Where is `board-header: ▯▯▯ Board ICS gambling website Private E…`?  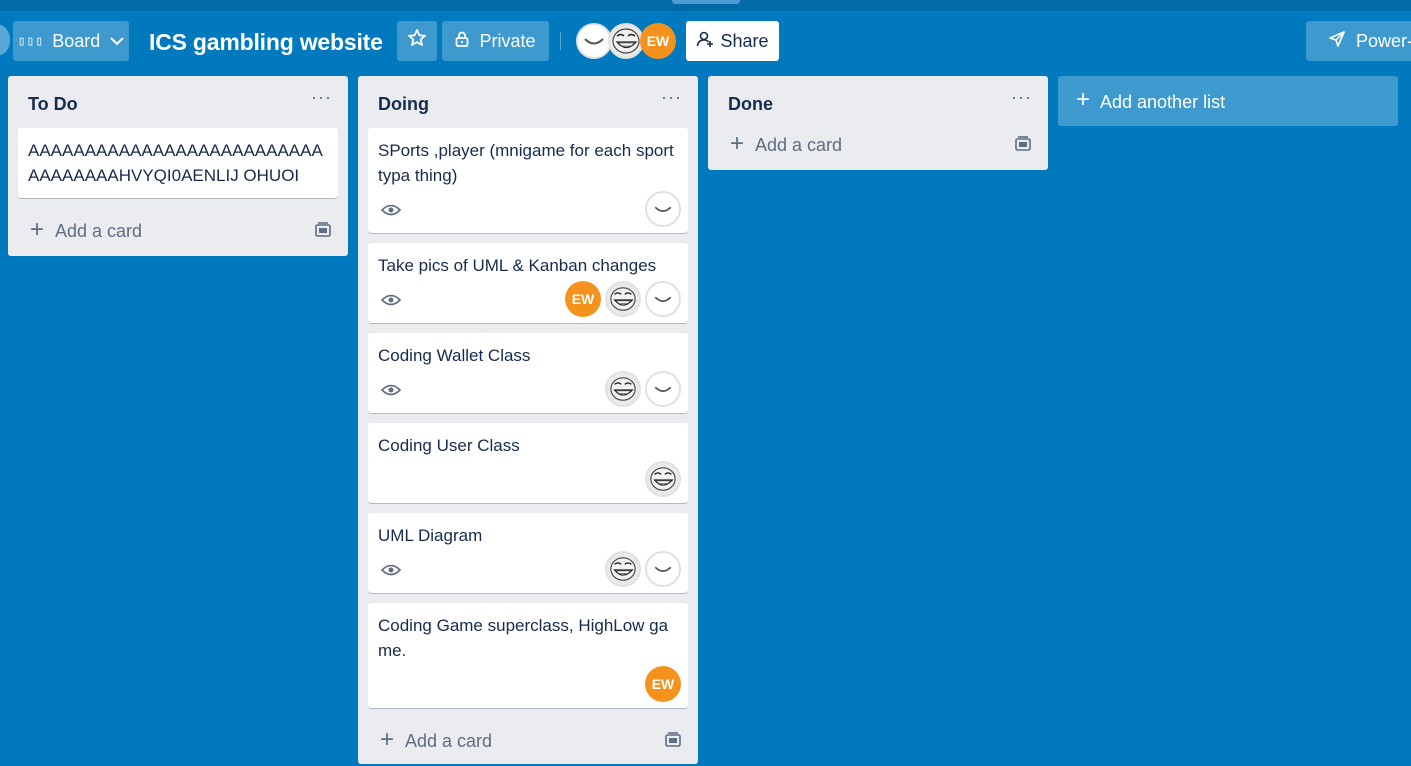
board-header: ▯▯▯ Board ICS gambling website Private E… is located at coordinates (705, 41).